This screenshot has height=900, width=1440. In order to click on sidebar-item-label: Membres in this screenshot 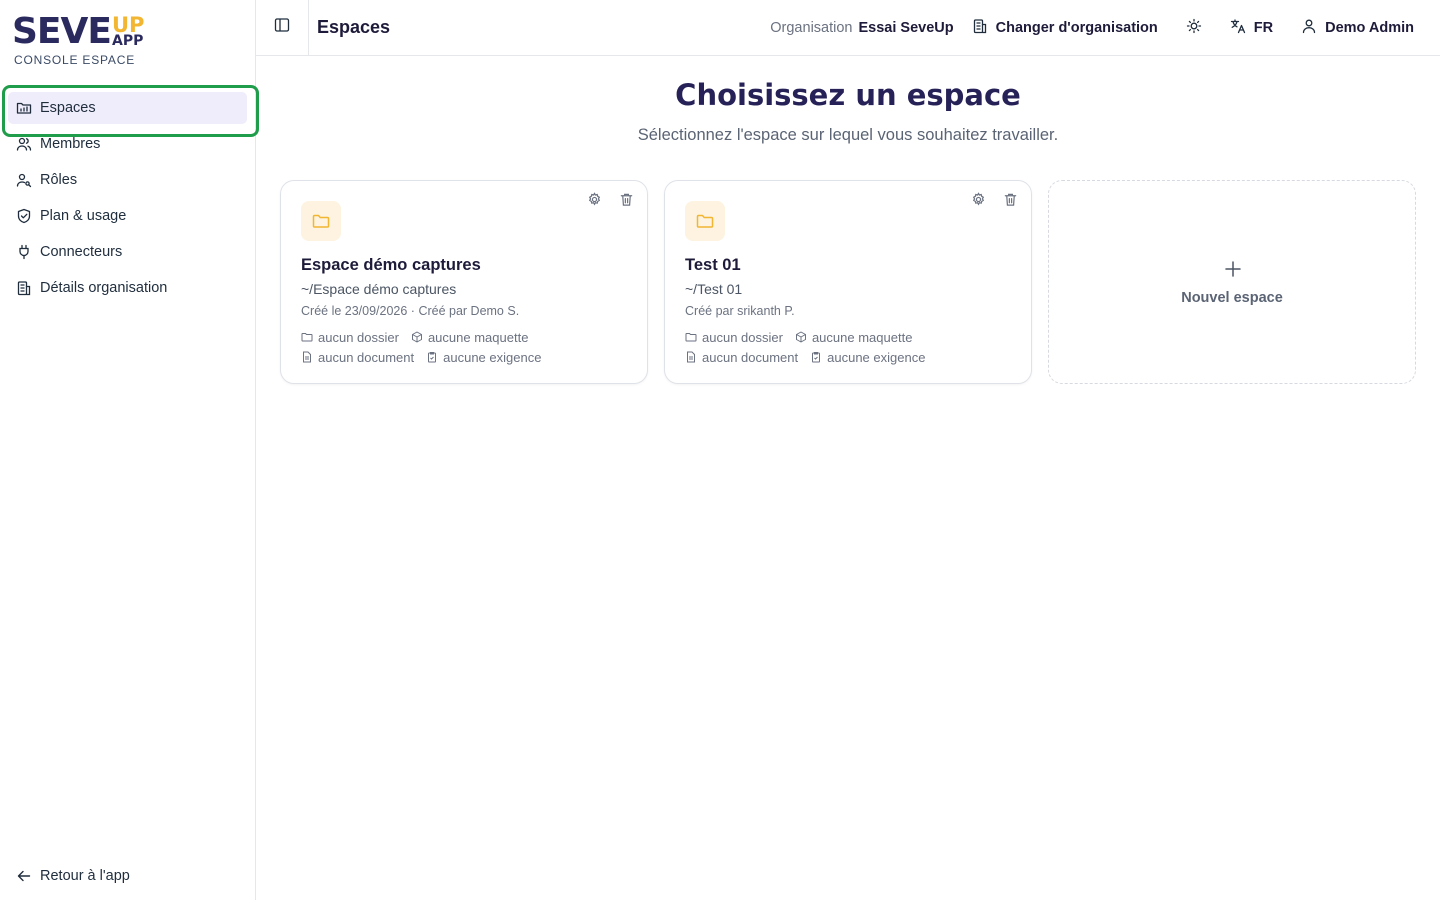, I will do `click(70, 144)`.